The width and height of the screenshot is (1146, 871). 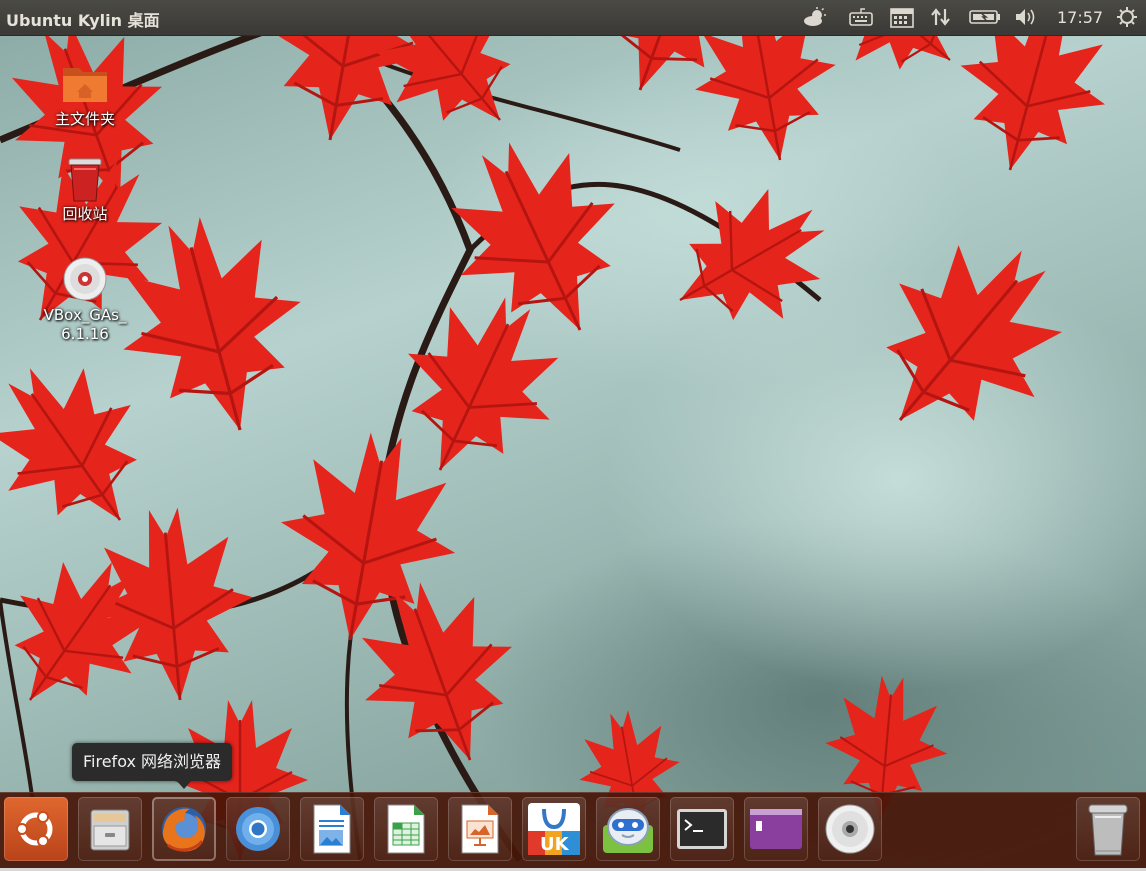 I want to click on launcher-item-files, so click(x=110, y=829).